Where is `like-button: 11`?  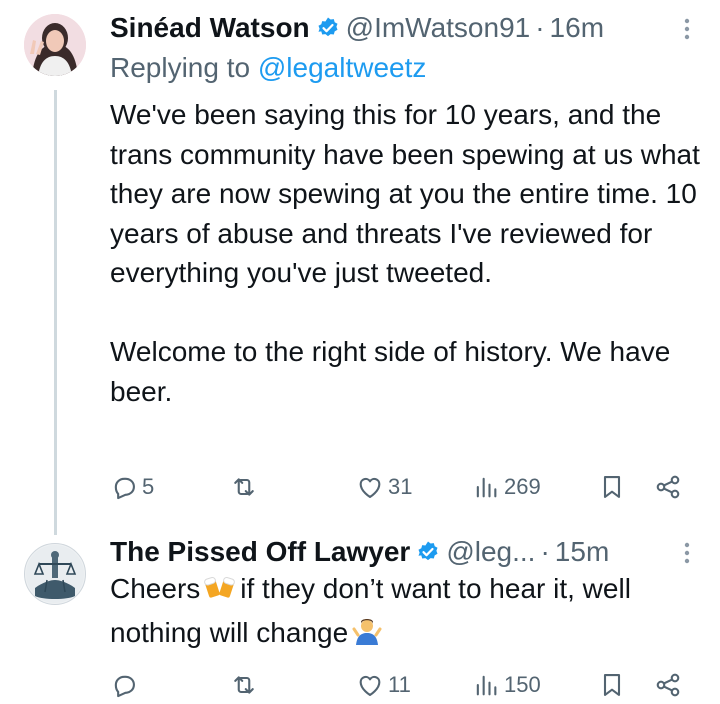
like-button: 11 is located at coordinates (383, 685).